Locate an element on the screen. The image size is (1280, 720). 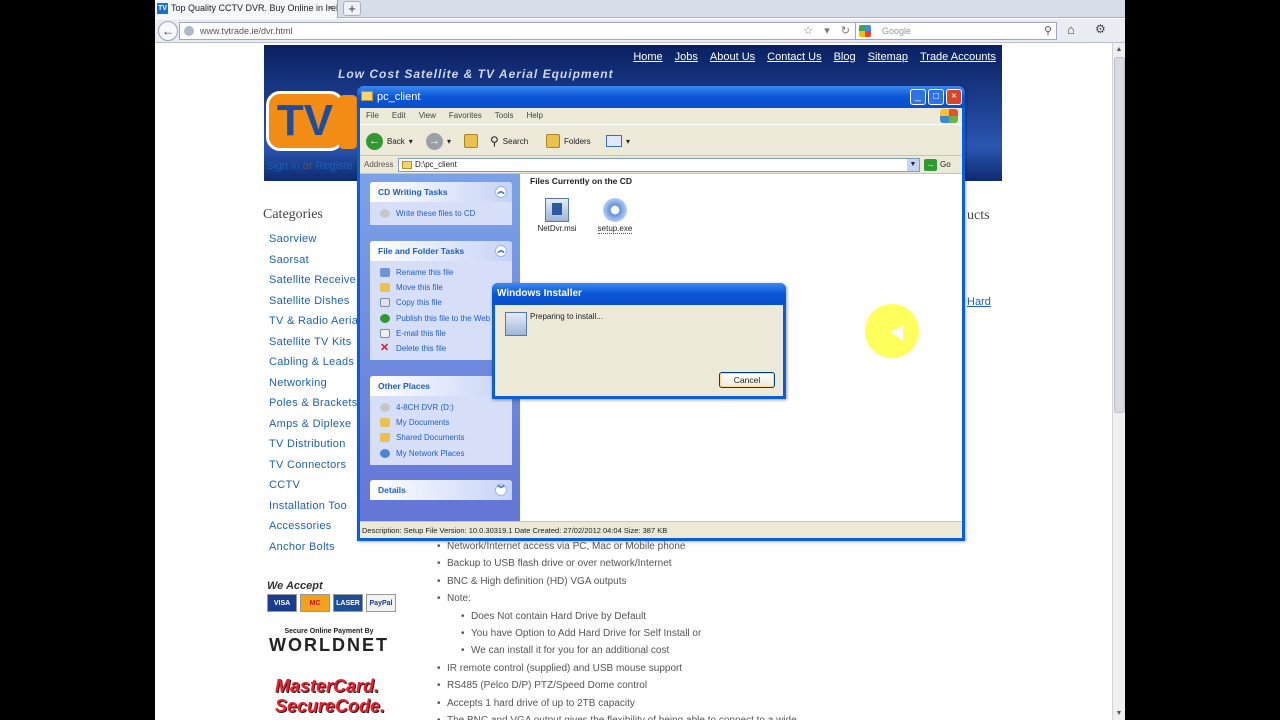
views-button: ▾ is located at coordinates (618, 141).